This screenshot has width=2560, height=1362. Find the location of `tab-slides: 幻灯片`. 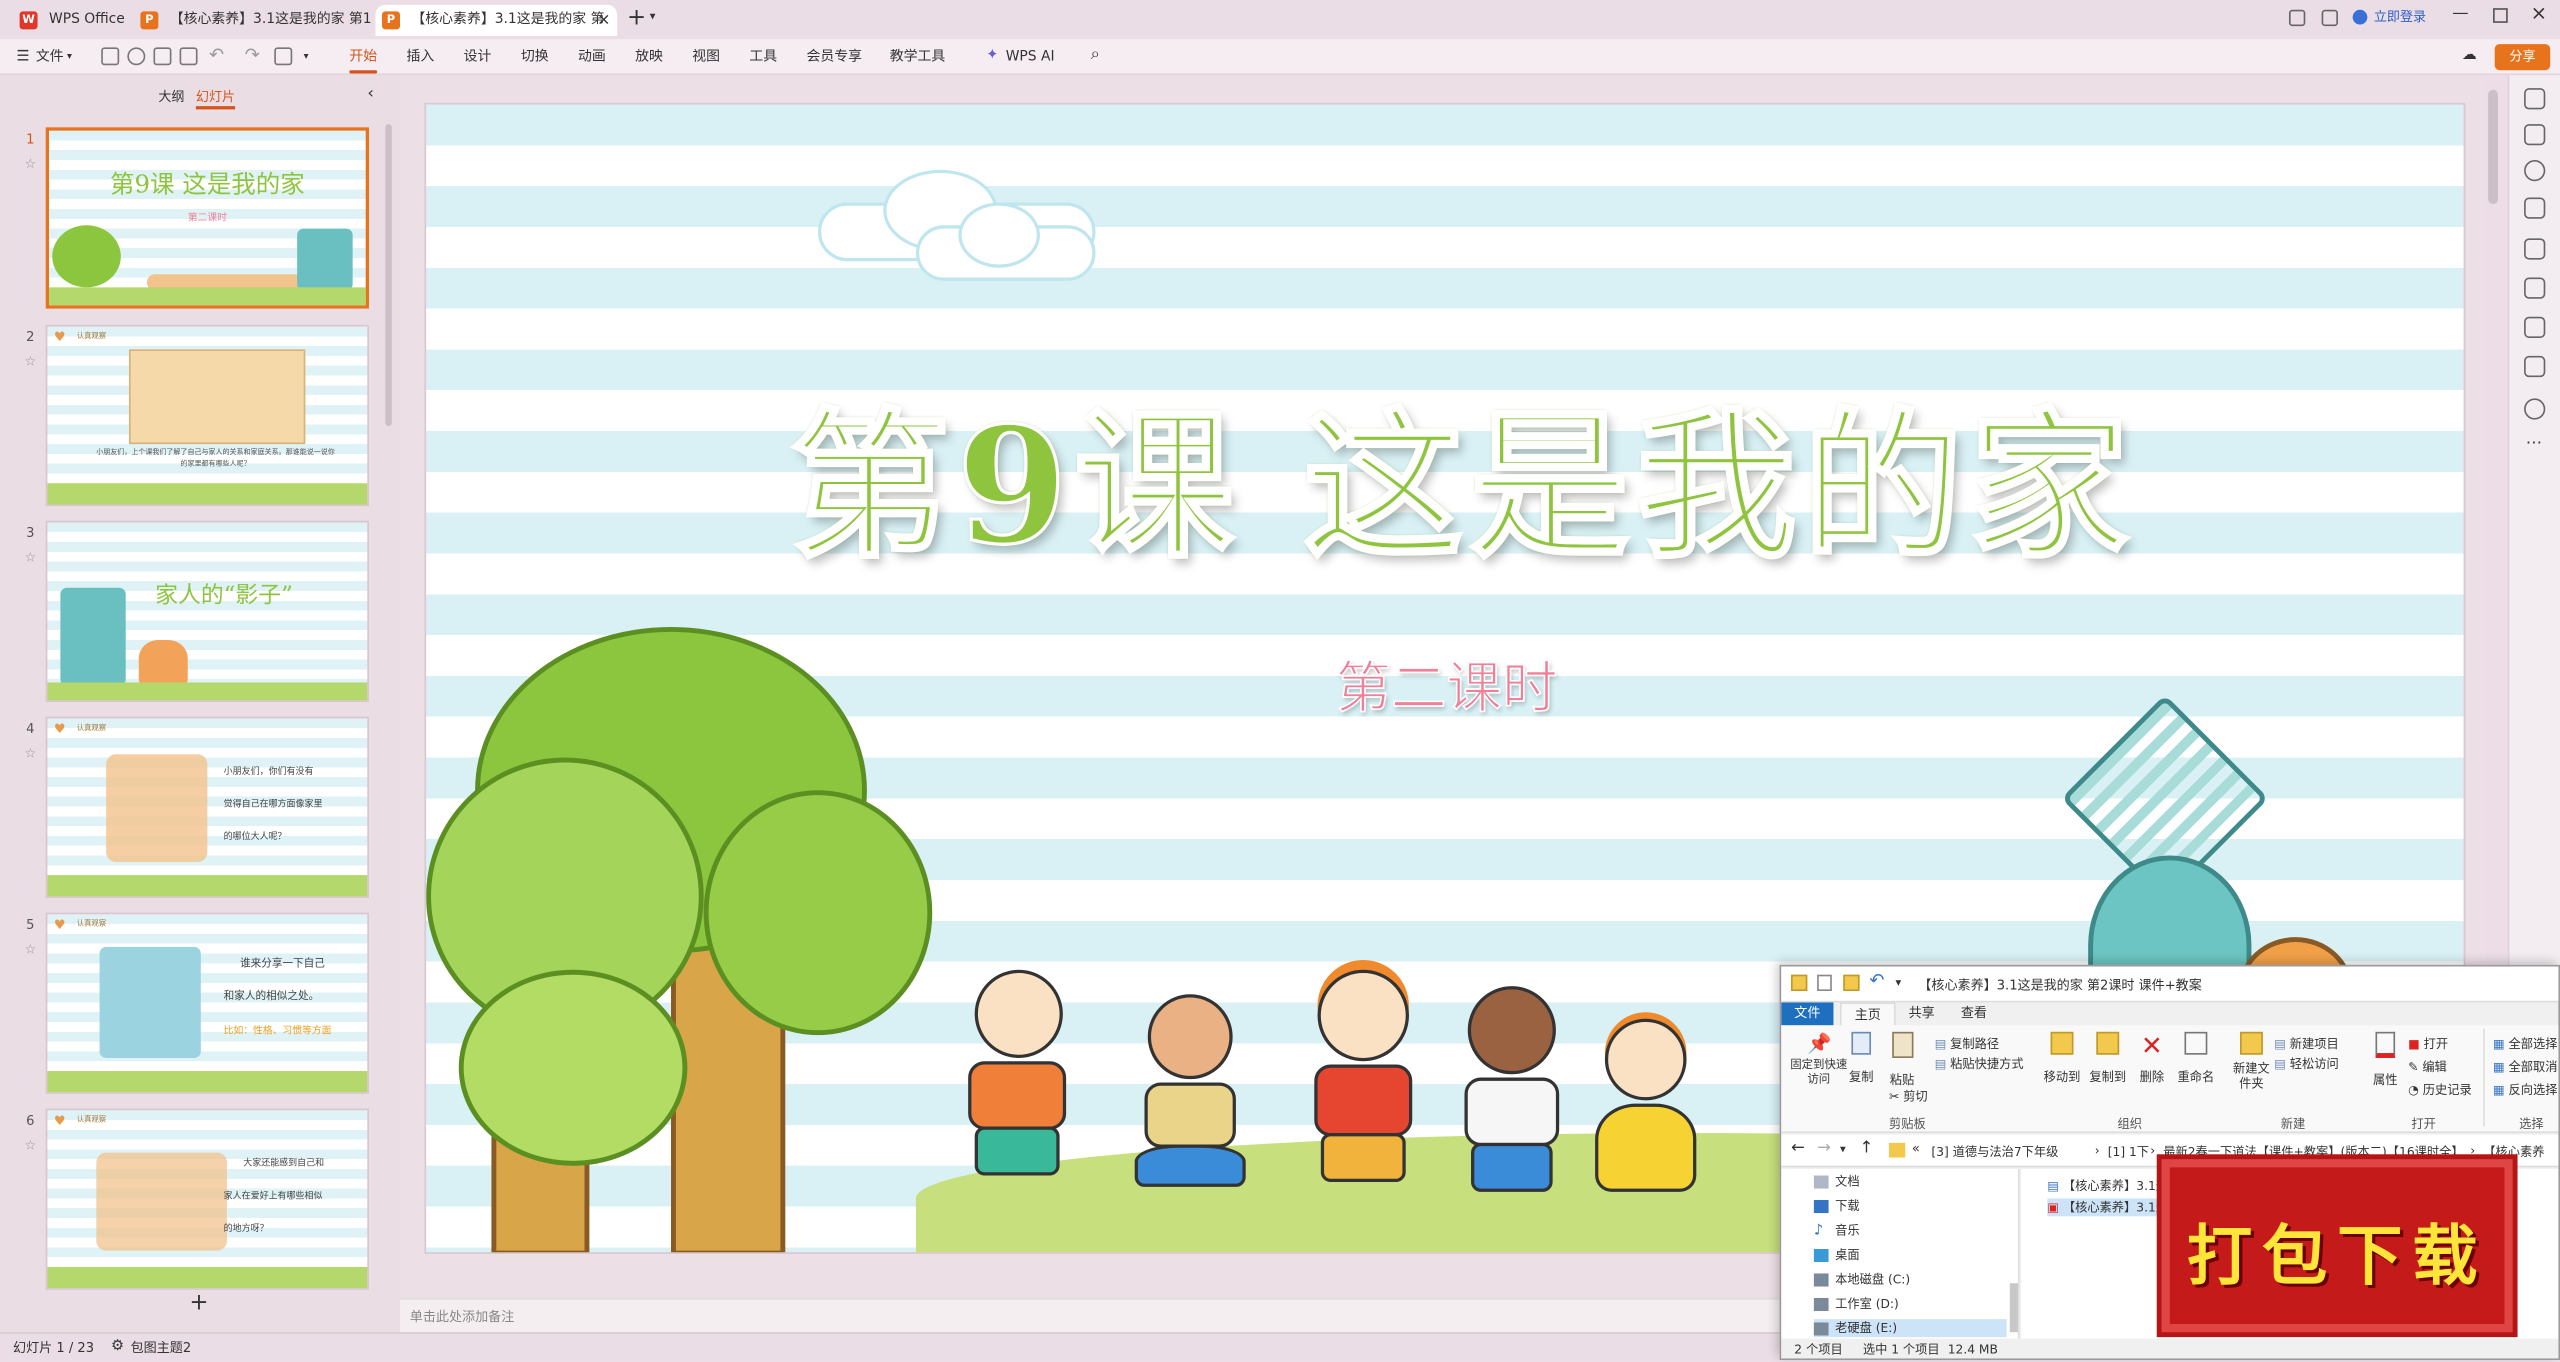

tab-slides: 幻灯片 is located at coordinates (215, 99).